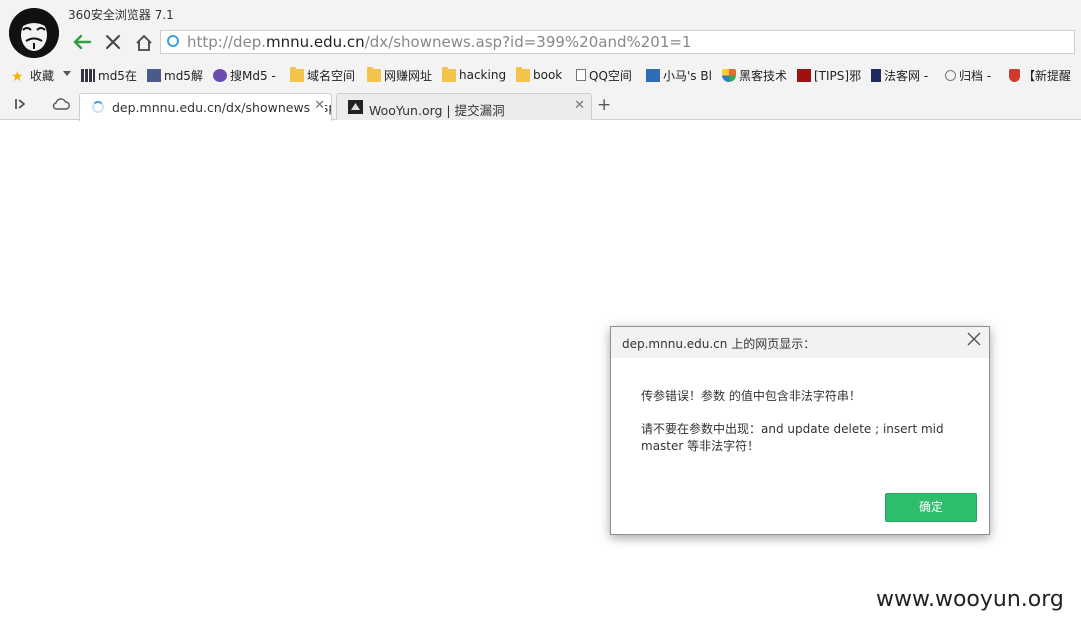  I want to click on bookmark-hacker-tech: 黑客技术, so click(754, 75).